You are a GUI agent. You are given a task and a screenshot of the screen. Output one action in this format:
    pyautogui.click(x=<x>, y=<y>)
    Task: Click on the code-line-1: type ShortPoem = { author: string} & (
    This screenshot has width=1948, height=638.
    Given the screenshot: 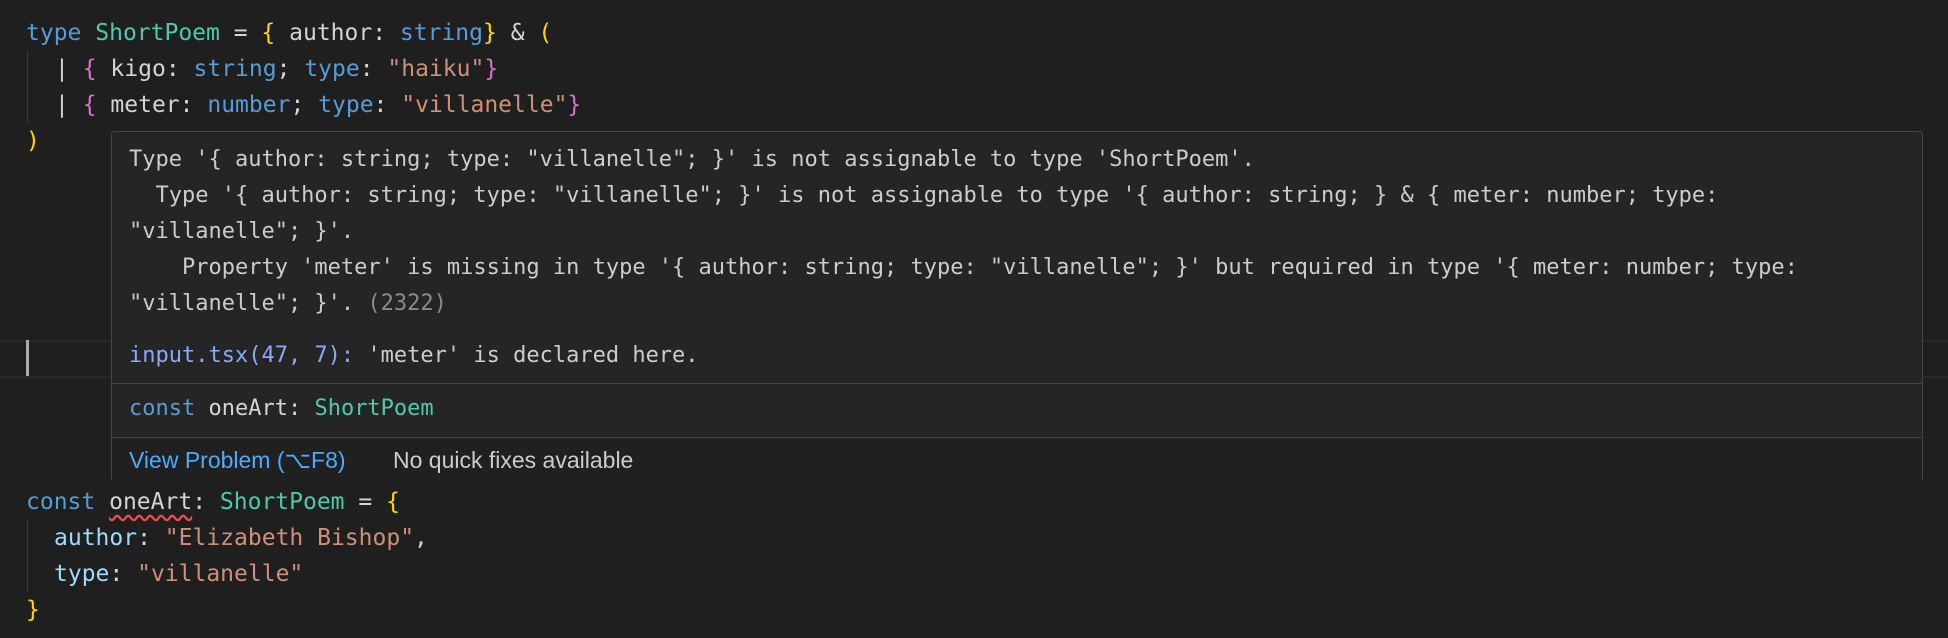 What is the action you would take?
    pyautogui.click(x=289, y=33)
    